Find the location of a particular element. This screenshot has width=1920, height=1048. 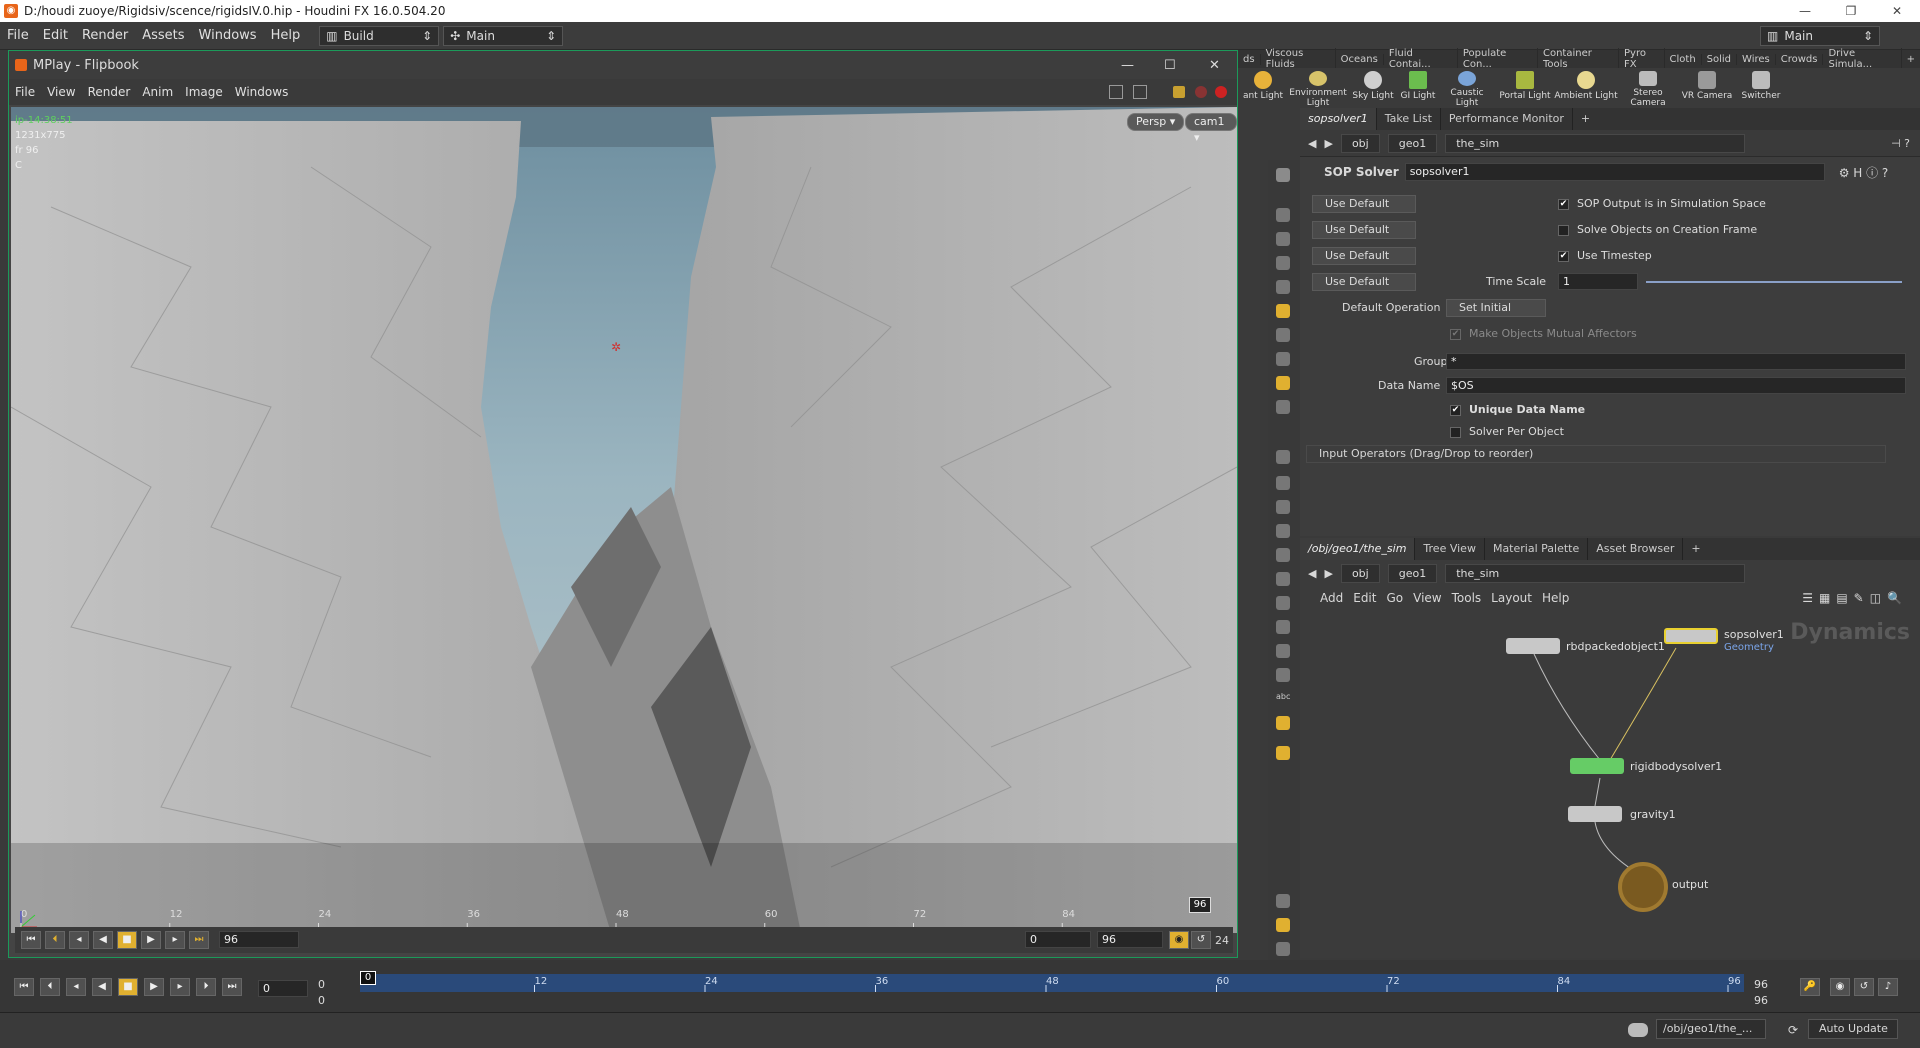

range-start-a: 0 is located at coordinates (321, 984).